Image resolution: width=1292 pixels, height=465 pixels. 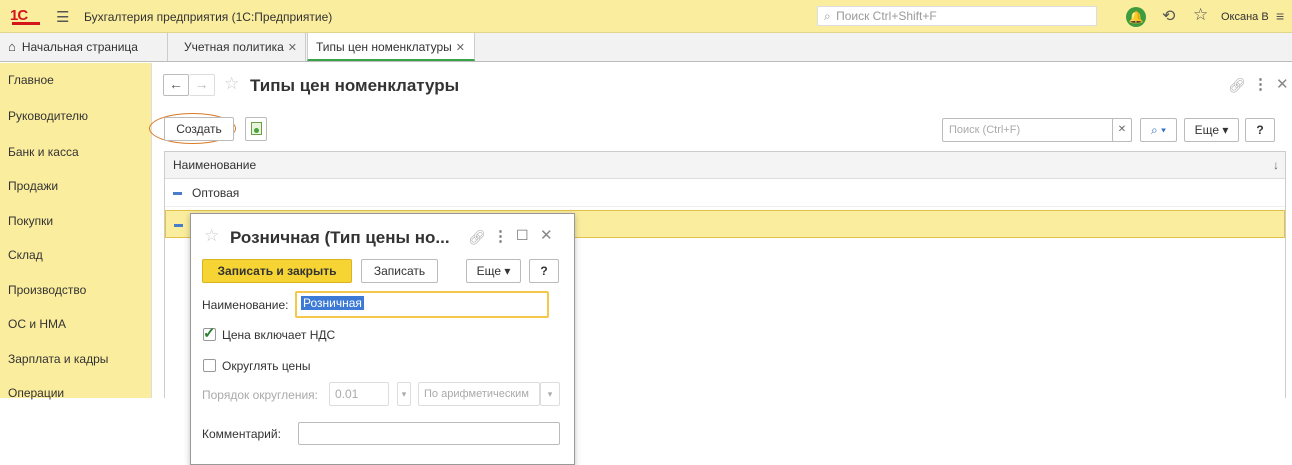 I want to click on tab-home: ⌂ Начальная страница, so click(x=84, y=47).